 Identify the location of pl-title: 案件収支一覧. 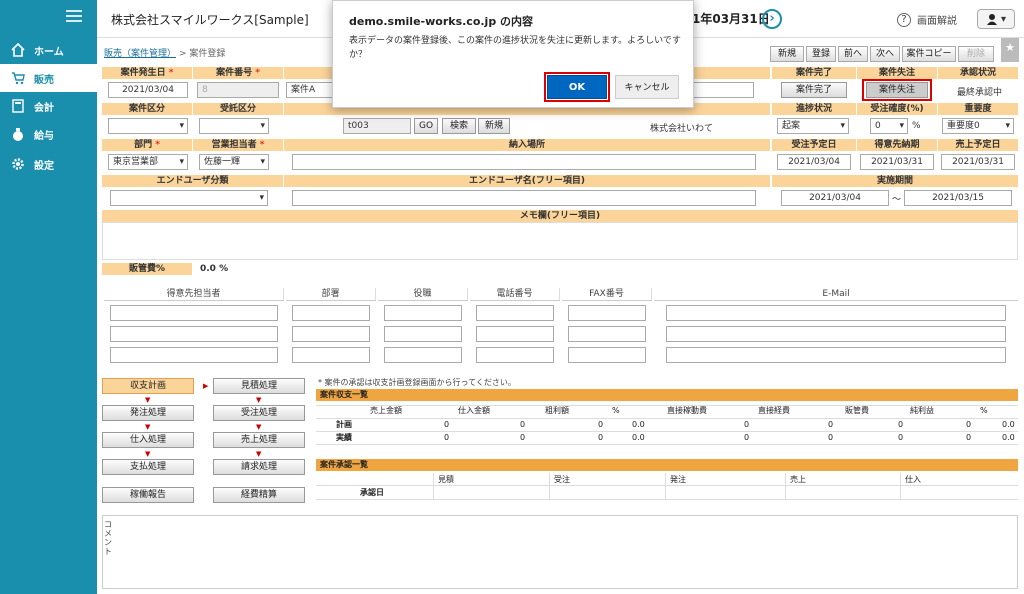
(667, 395).